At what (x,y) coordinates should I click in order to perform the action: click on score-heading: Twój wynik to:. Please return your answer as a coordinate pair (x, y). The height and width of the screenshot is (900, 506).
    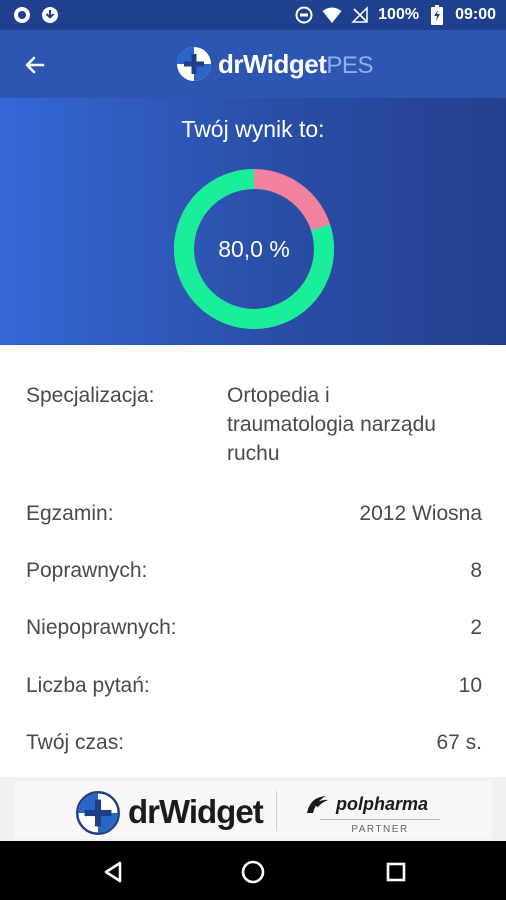
    Looking at the image, I should click on (253, 129).